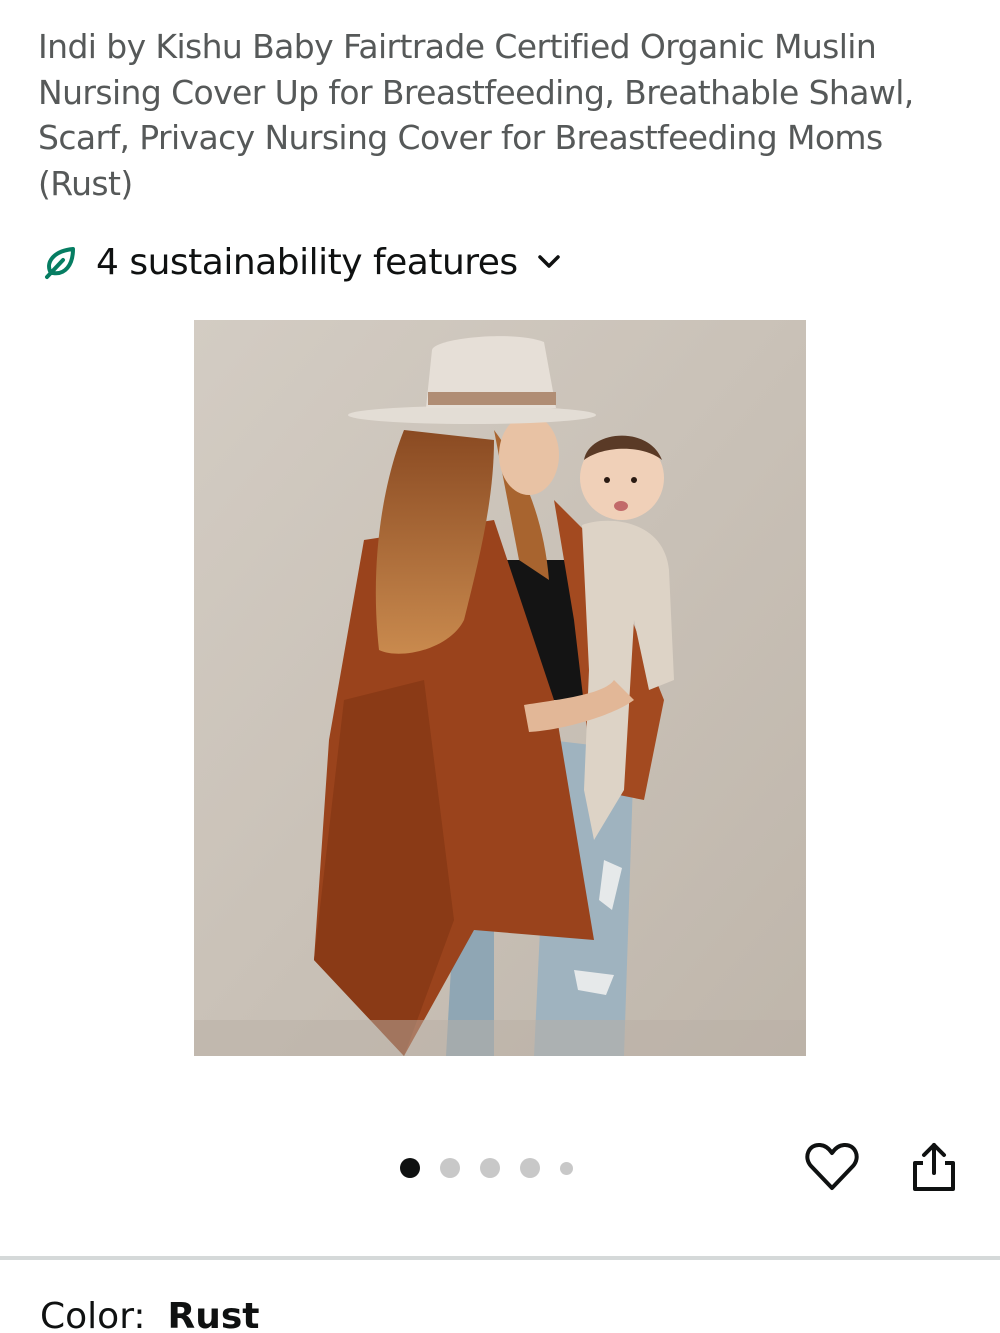 This screenshot has width=1000, height=1333. Describe the element at coordinates (500, 1258) in the screenshot. I see `section-divider` at that location.